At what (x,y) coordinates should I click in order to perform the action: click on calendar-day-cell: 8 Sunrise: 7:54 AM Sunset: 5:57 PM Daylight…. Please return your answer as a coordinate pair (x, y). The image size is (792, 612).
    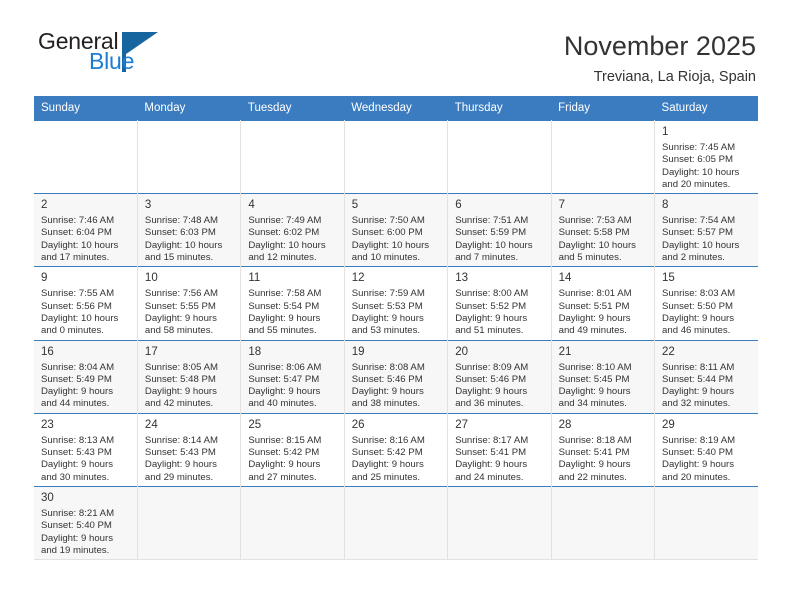
    Looking at the image, I should click on (706, 230).